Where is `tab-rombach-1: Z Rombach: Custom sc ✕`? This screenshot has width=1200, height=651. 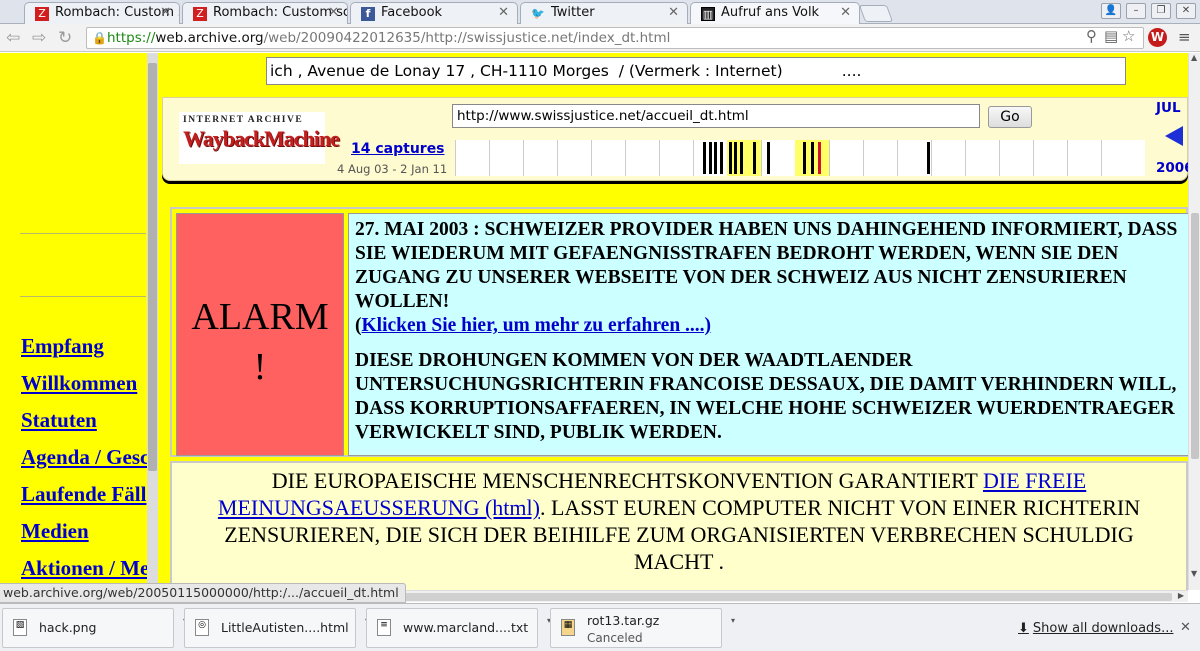 tab-rombach-1: Z Rombach: Custom sc ✕ is located at coordinates (102, 13).